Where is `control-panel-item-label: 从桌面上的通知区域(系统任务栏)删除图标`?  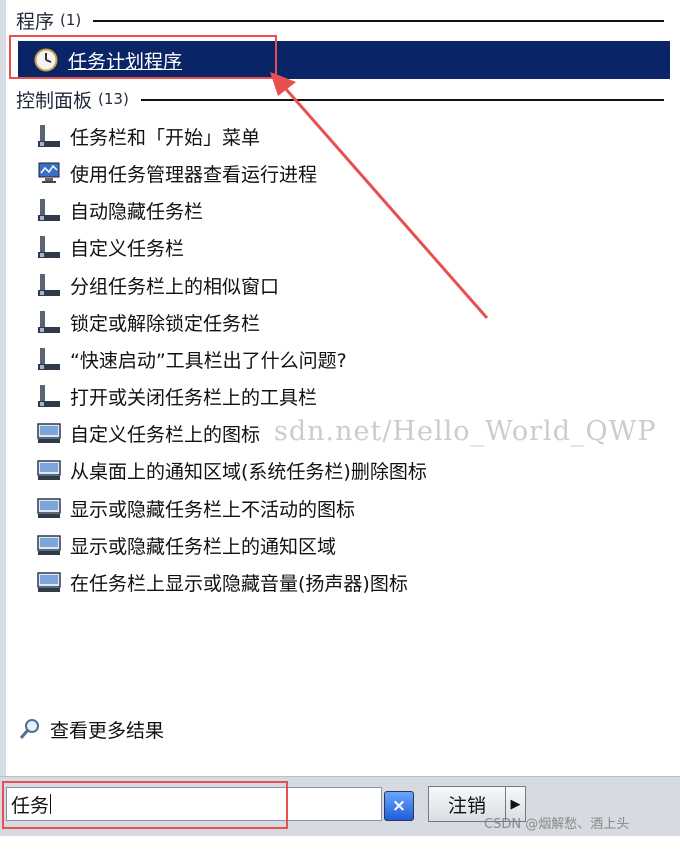 control-panel-item-label: 从桌面上的通知区域(系统任务栏)删除图标 is located at coordinates (248, 471).